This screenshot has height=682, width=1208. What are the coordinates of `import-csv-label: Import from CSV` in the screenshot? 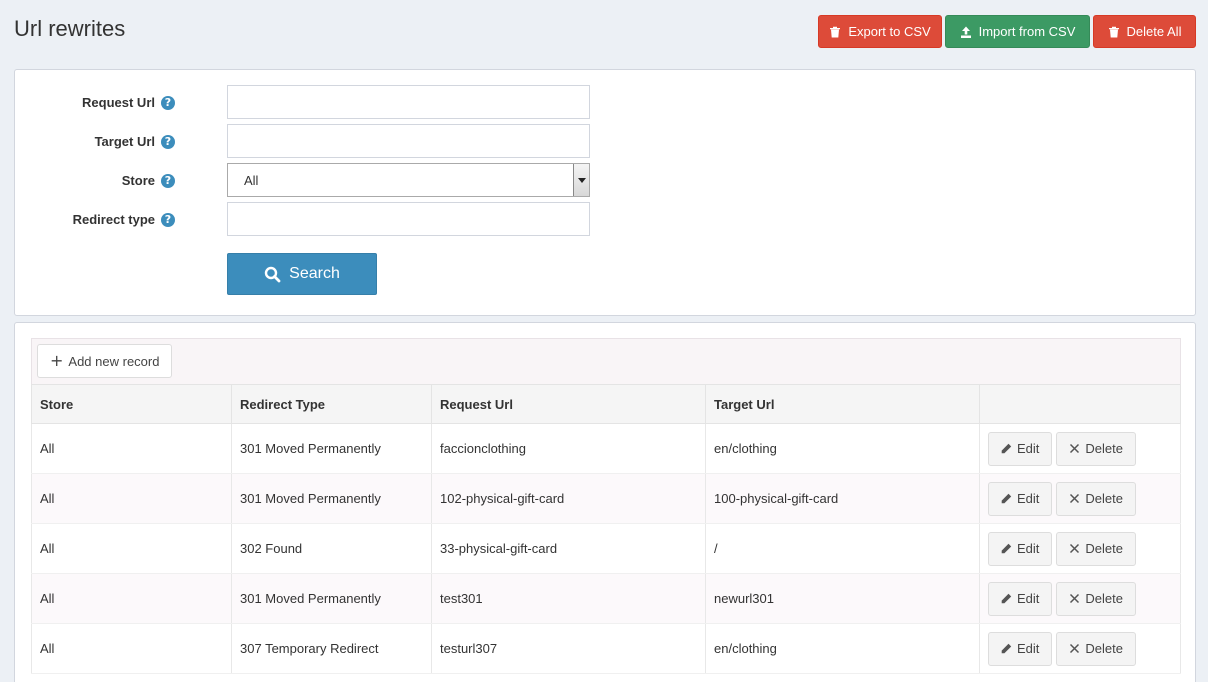 It's located at (1027, 31).